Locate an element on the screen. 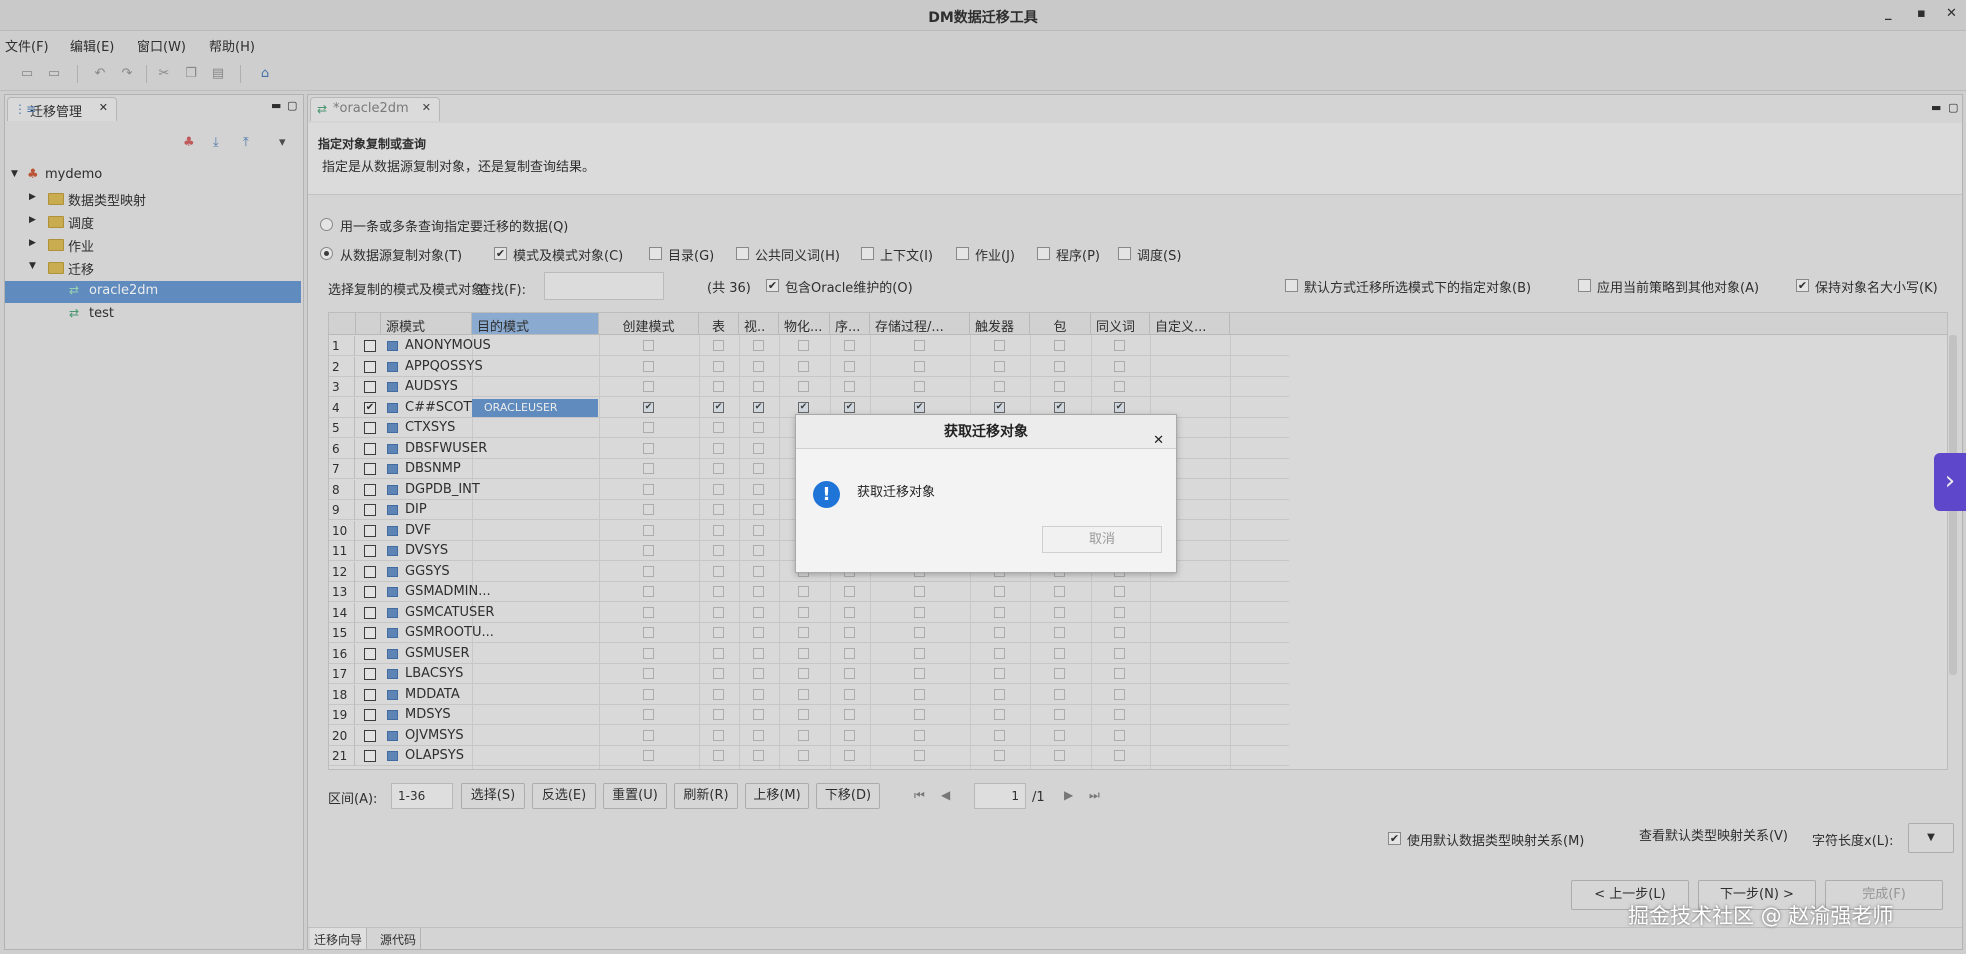  copy-icon: ❐ is located at coordinates (191, 74).